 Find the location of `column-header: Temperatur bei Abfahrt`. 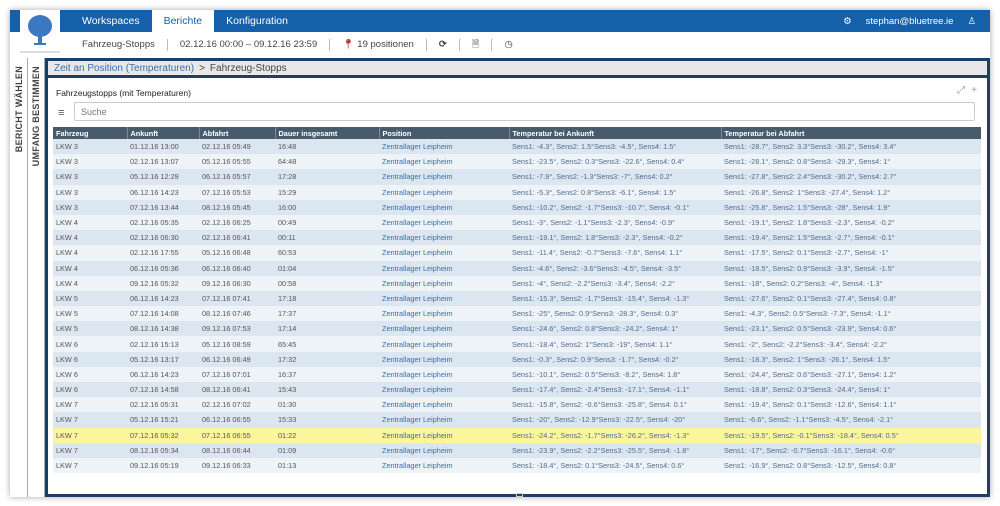

column-header: Temperatur bei Abfahrt is located at coordinates (850, 133).